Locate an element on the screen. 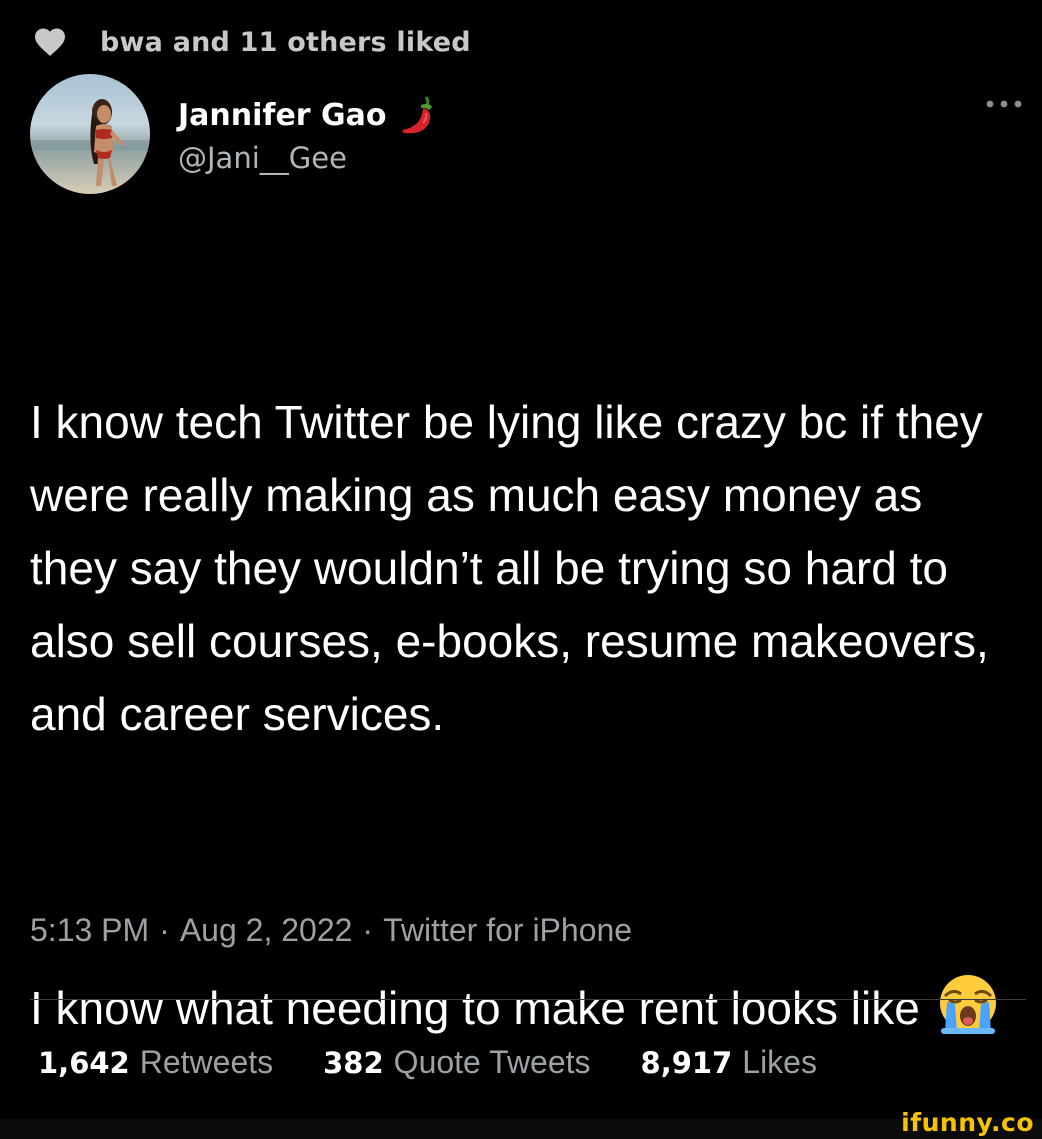 The image size is (1042, 1139). retweets-stat: 1,642 Retweets is located at coordinates (155, 1062).